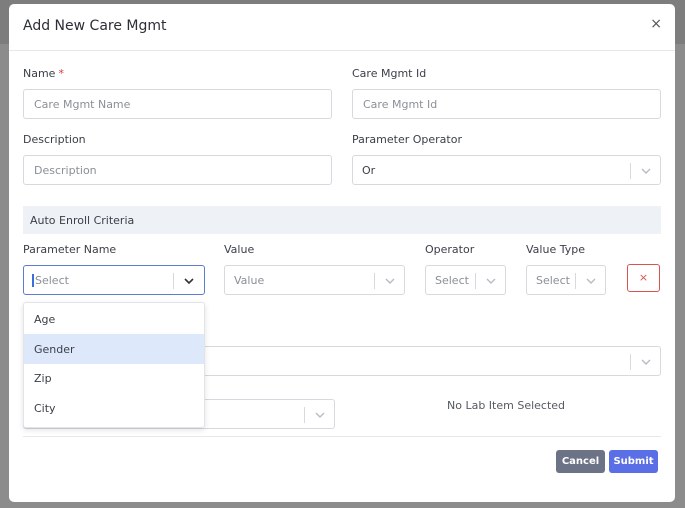  I want to click on option-city: City, so click(114, 408).